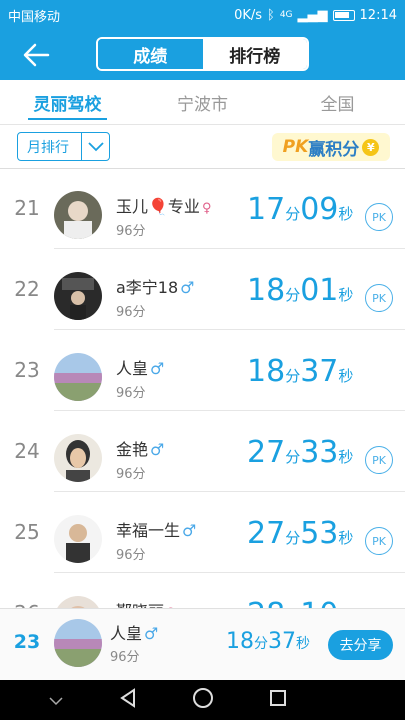  Describe the element at coordinates (128, 700) in the screenshot. I see `back-triangle-icon` at that location.